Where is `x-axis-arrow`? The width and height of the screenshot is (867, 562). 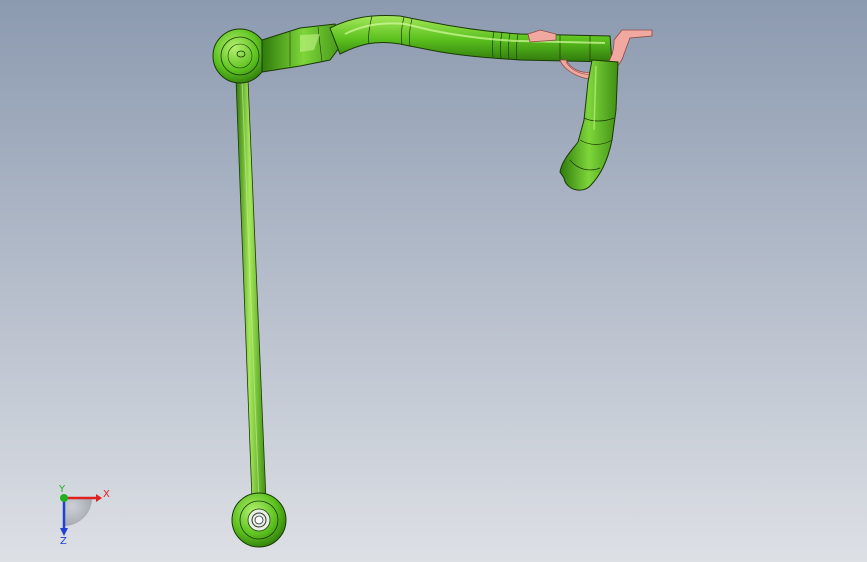
x-axis-arrow is located at coordinates (99, 498).